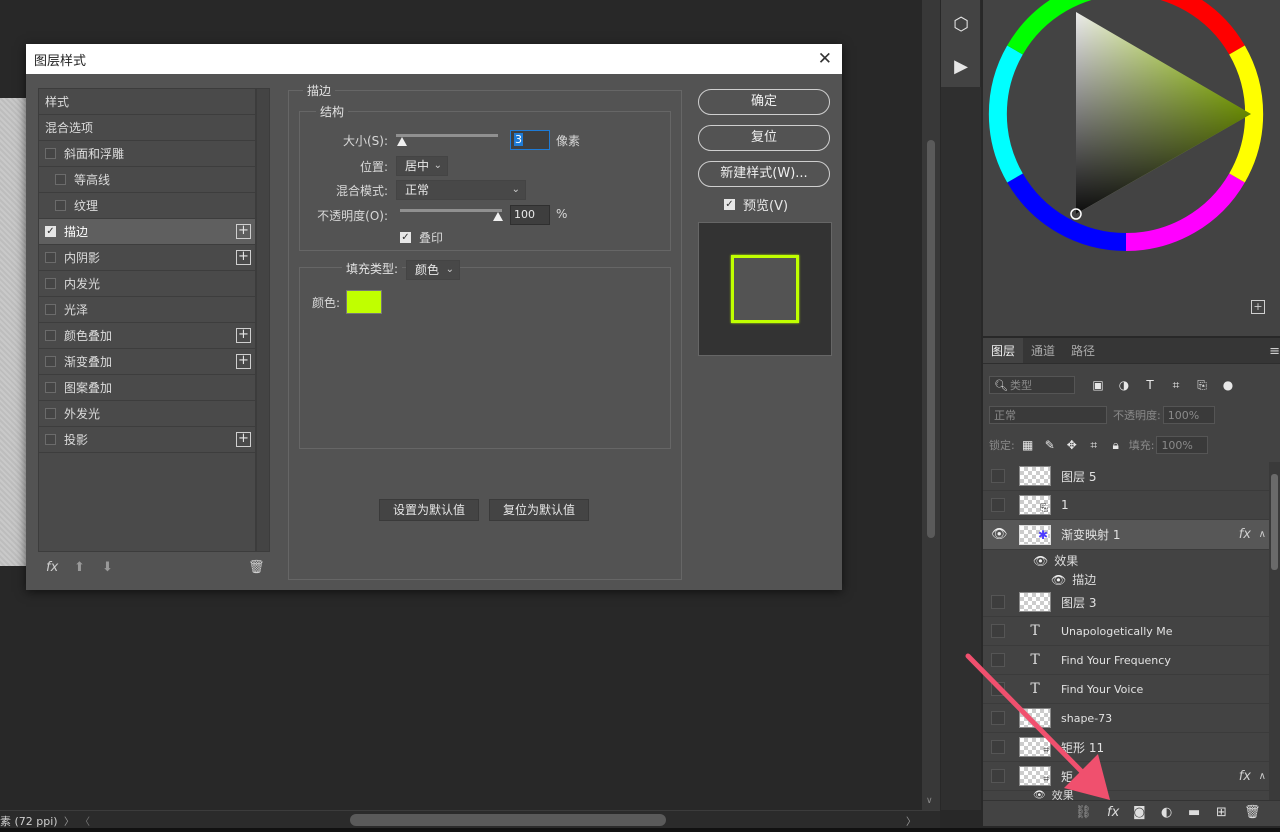  Describe the element at coordinates (52, 567) in the screenshot. I see `add-effect-fx-icon: fx` at that location.